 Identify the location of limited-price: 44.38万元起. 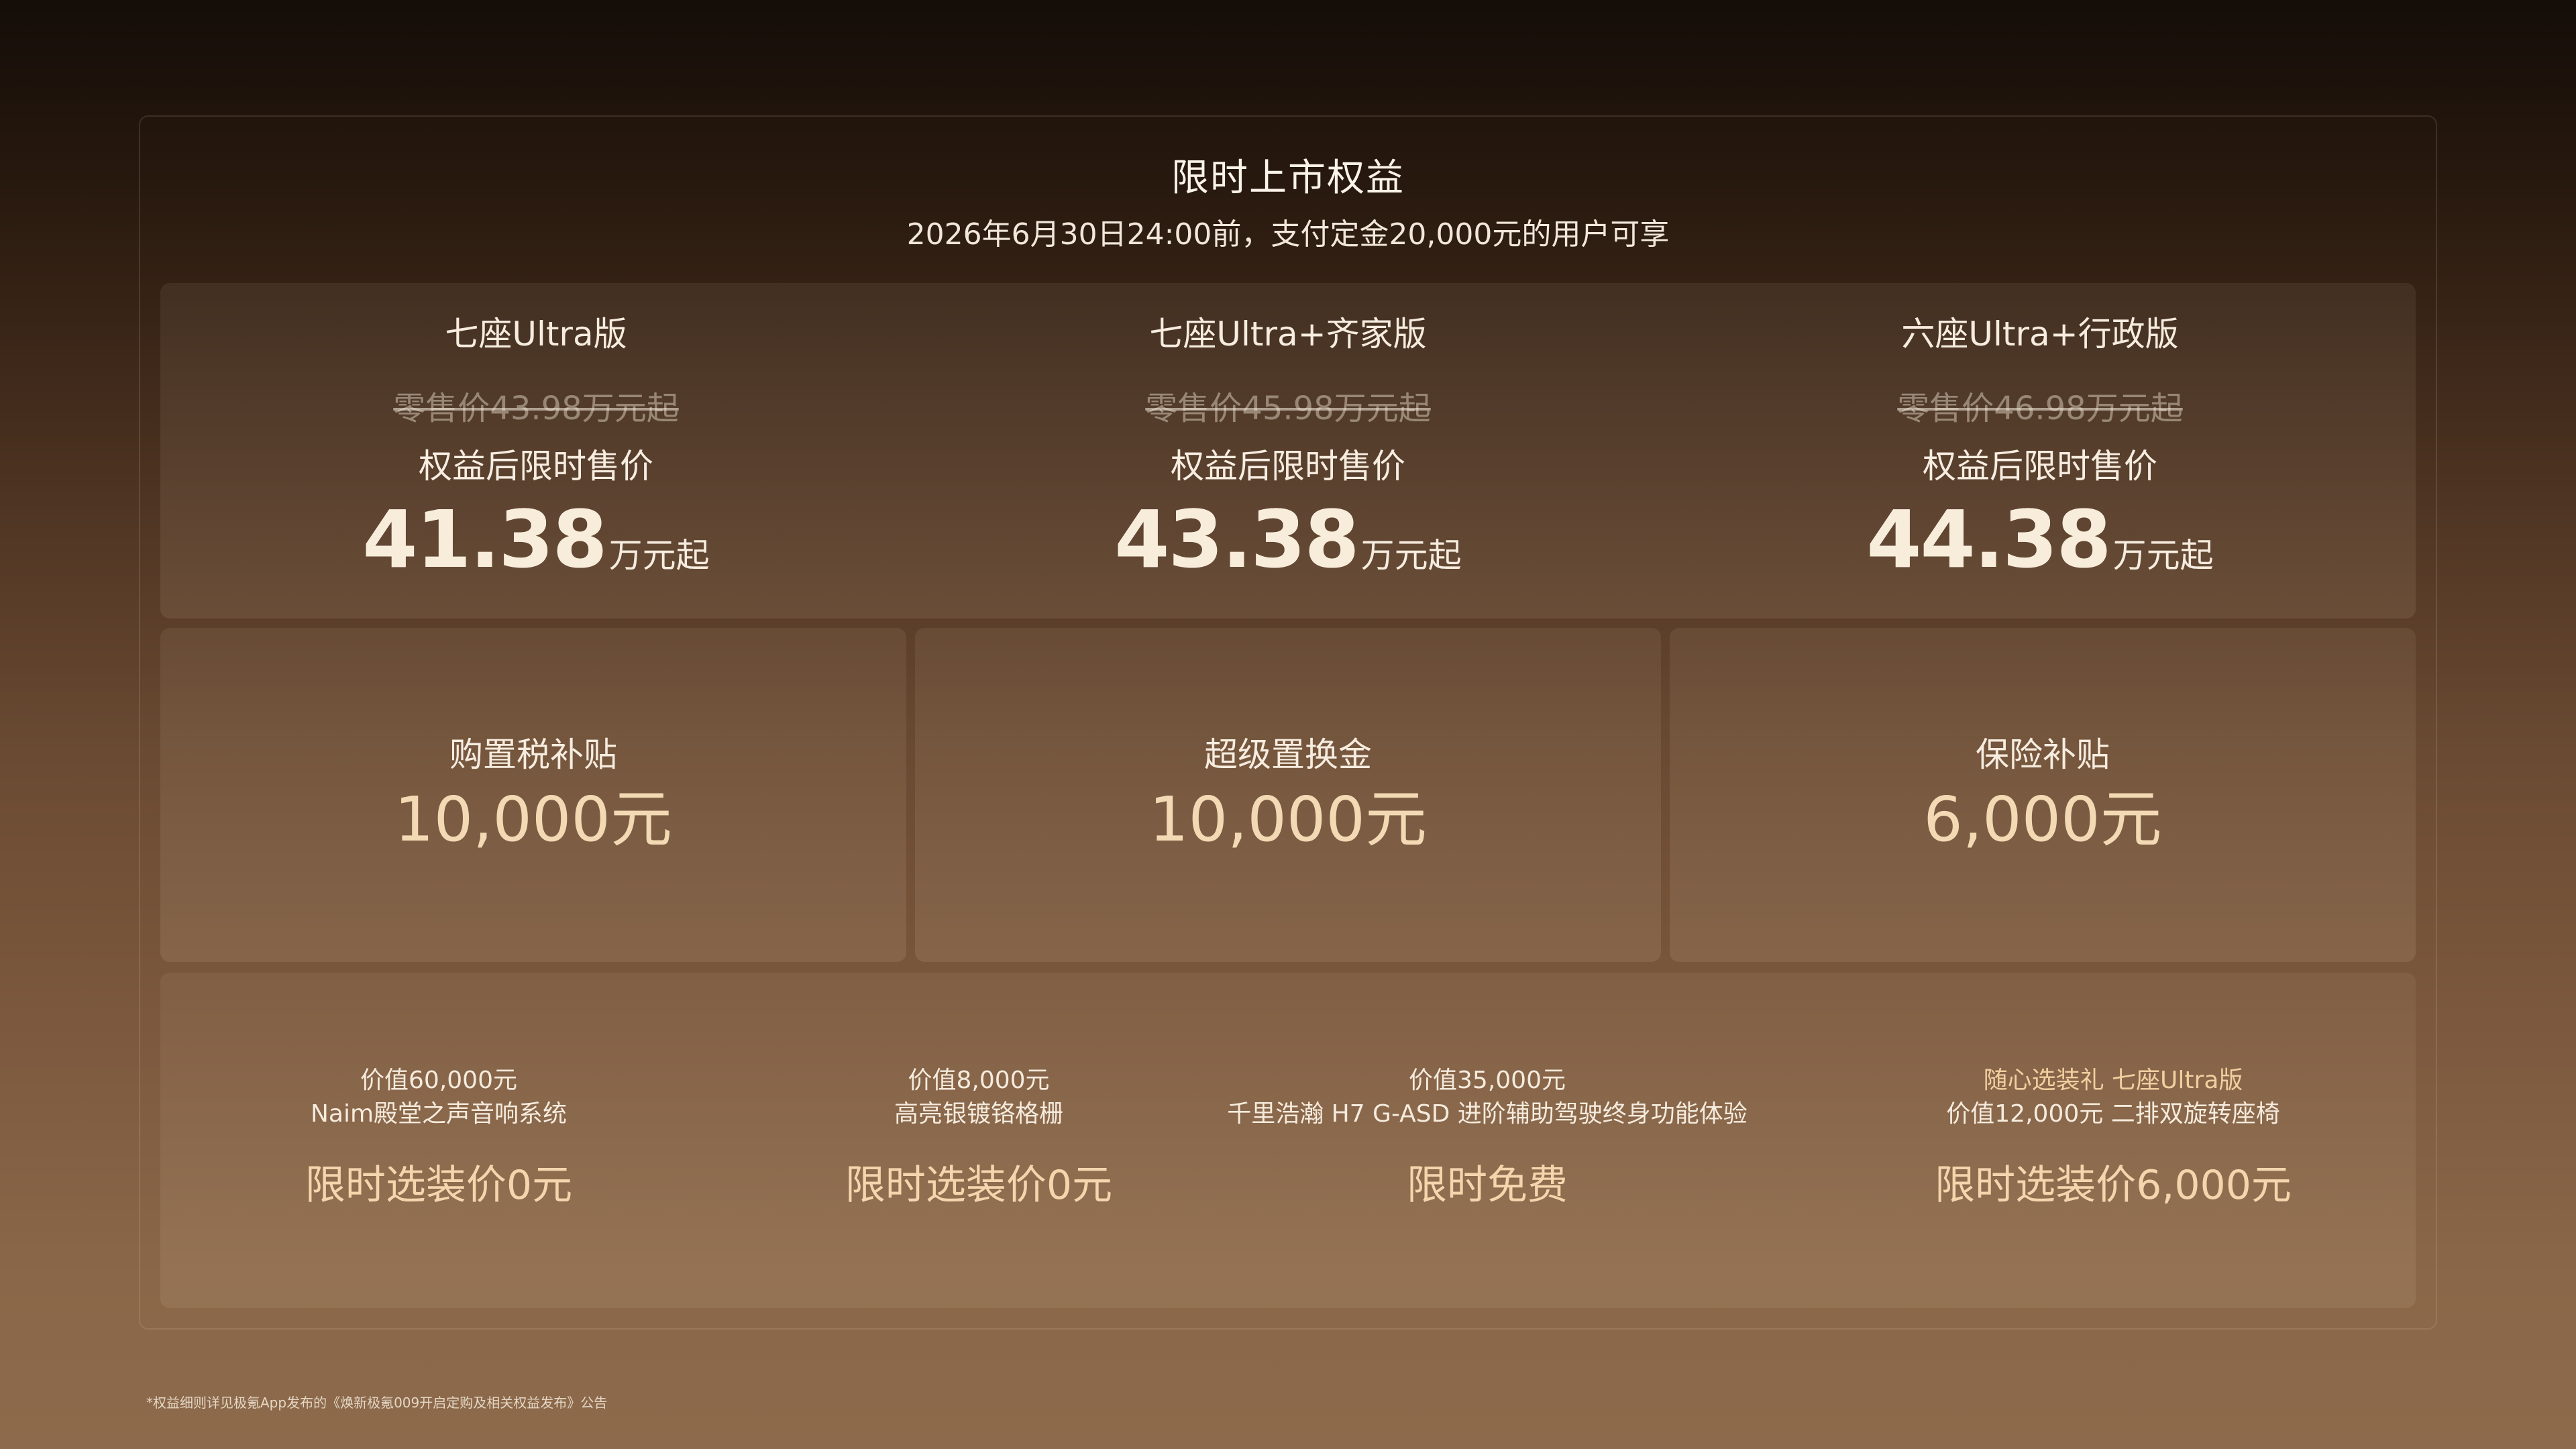
(2040, 551).